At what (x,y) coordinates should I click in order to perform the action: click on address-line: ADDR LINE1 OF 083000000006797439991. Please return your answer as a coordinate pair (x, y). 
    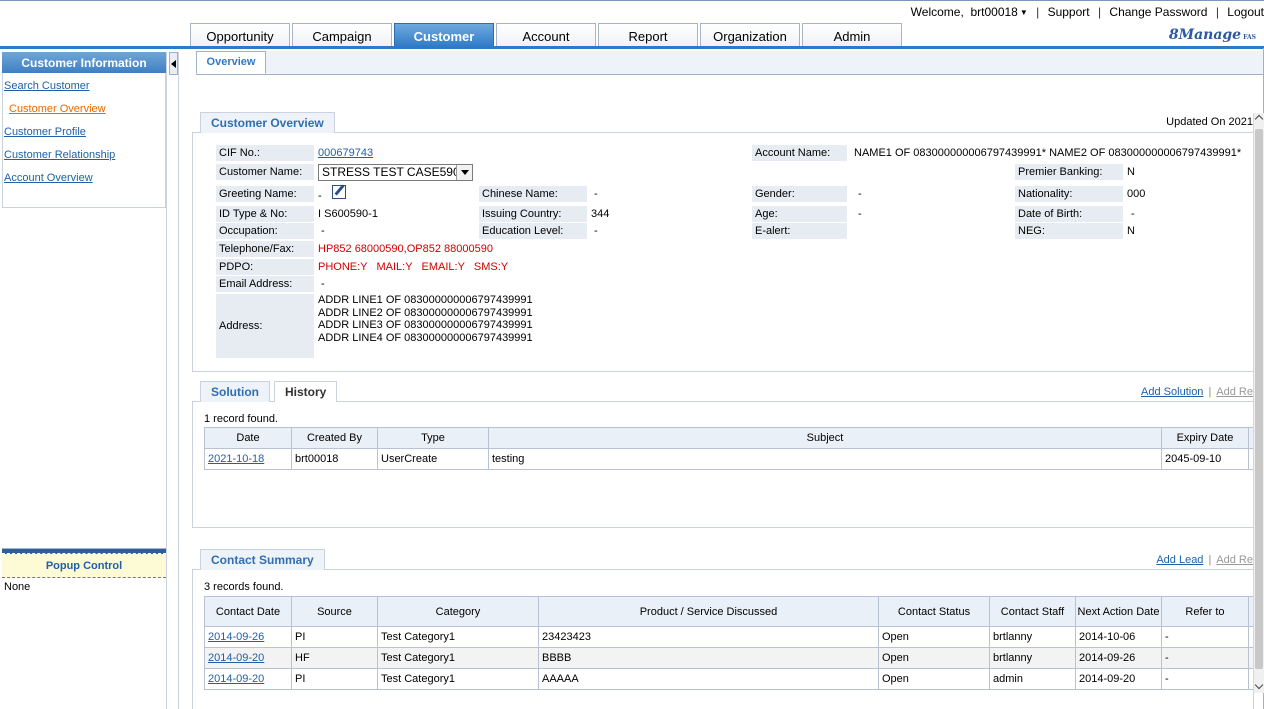
    Looking at the image, I should click on (425, 300).